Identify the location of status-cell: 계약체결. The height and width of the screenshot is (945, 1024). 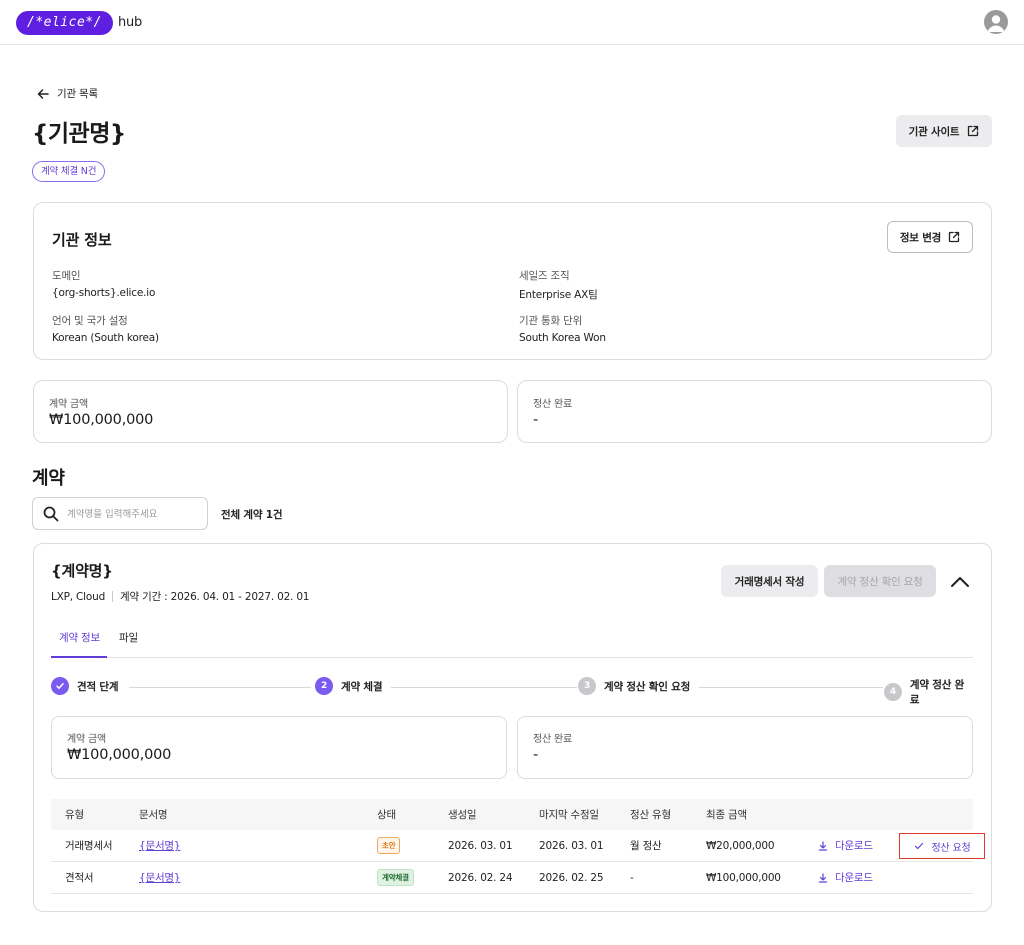
(395, 877).